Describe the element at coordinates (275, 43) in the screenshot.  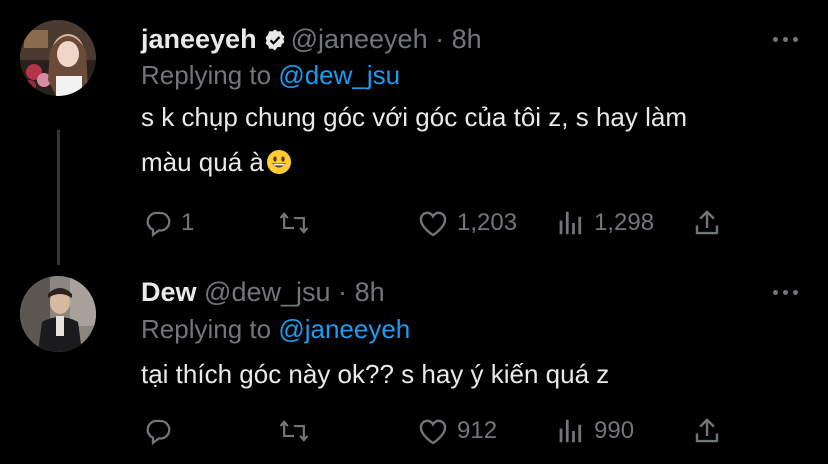
I see `verified-badge-icon` at that location.